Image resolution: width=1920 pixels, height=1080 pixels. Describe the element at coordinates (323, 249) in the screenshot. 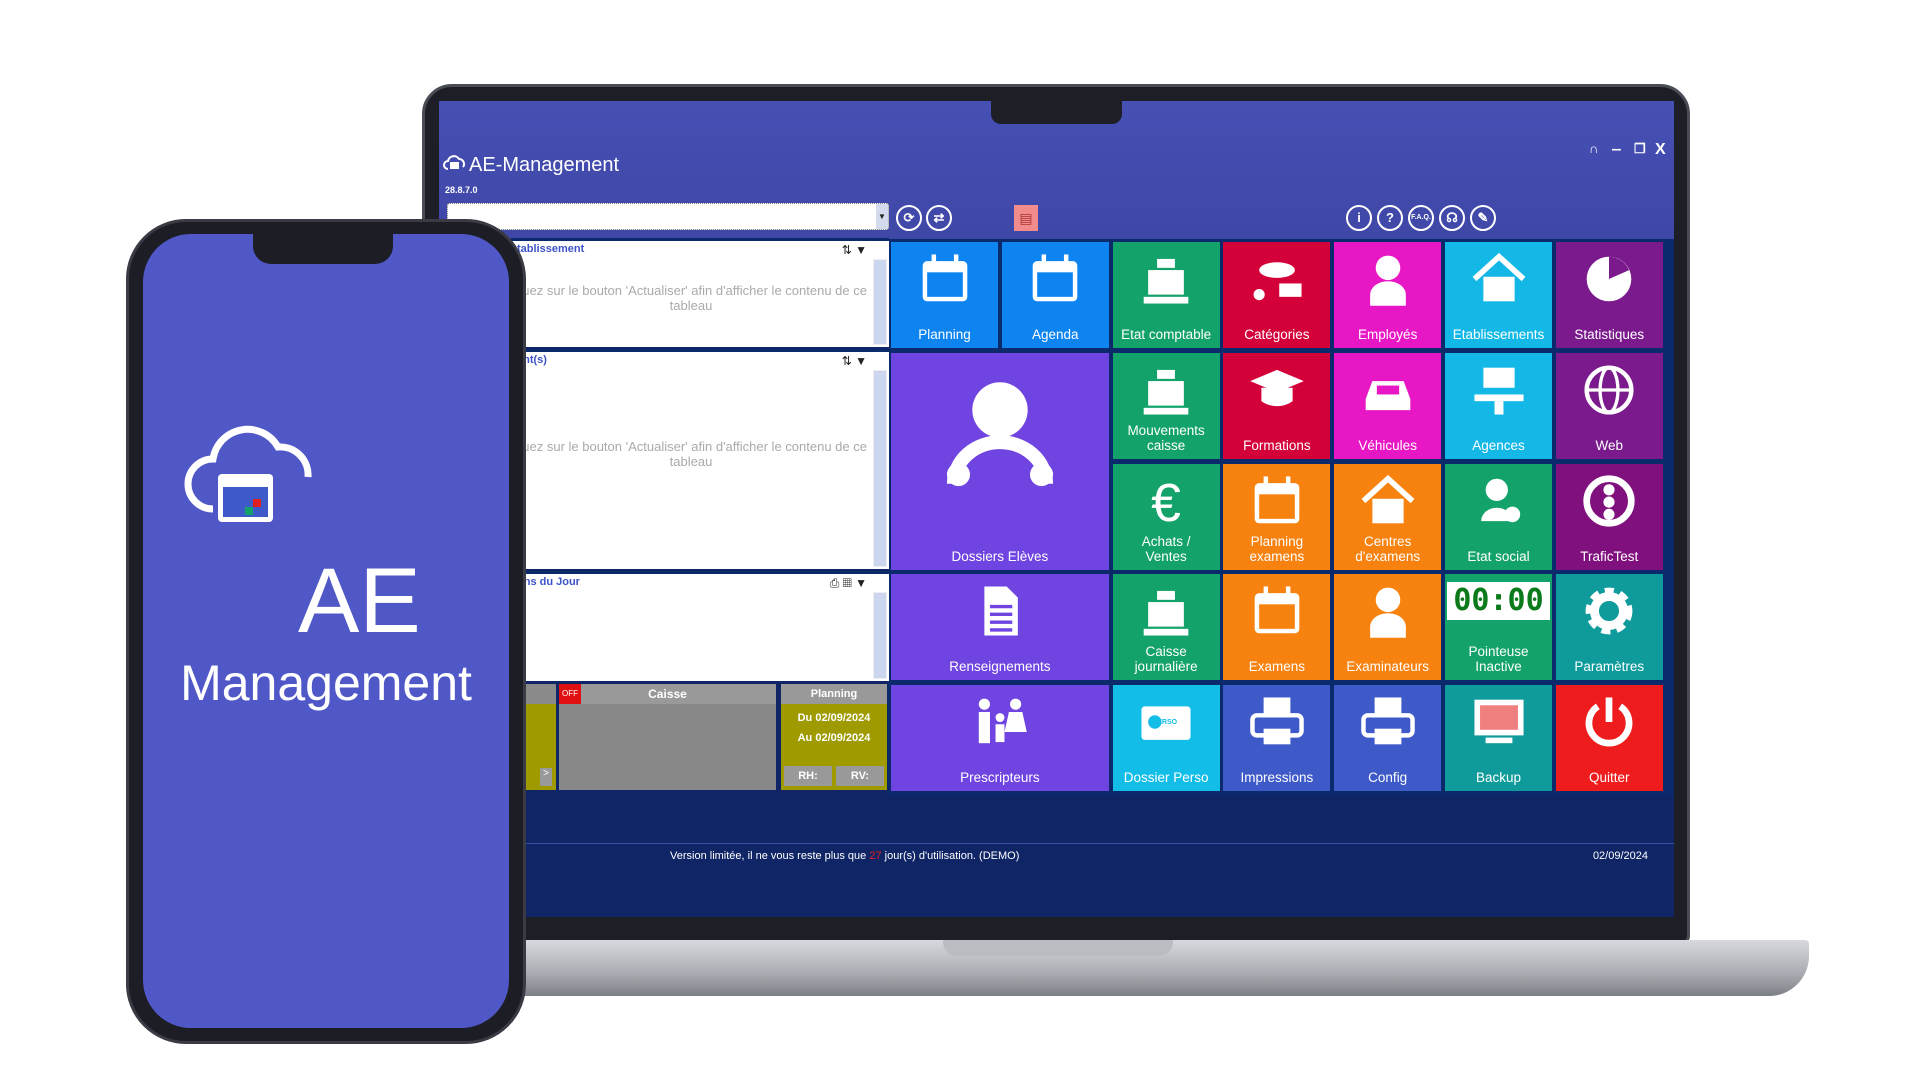

I see `phone-notch` at that location.